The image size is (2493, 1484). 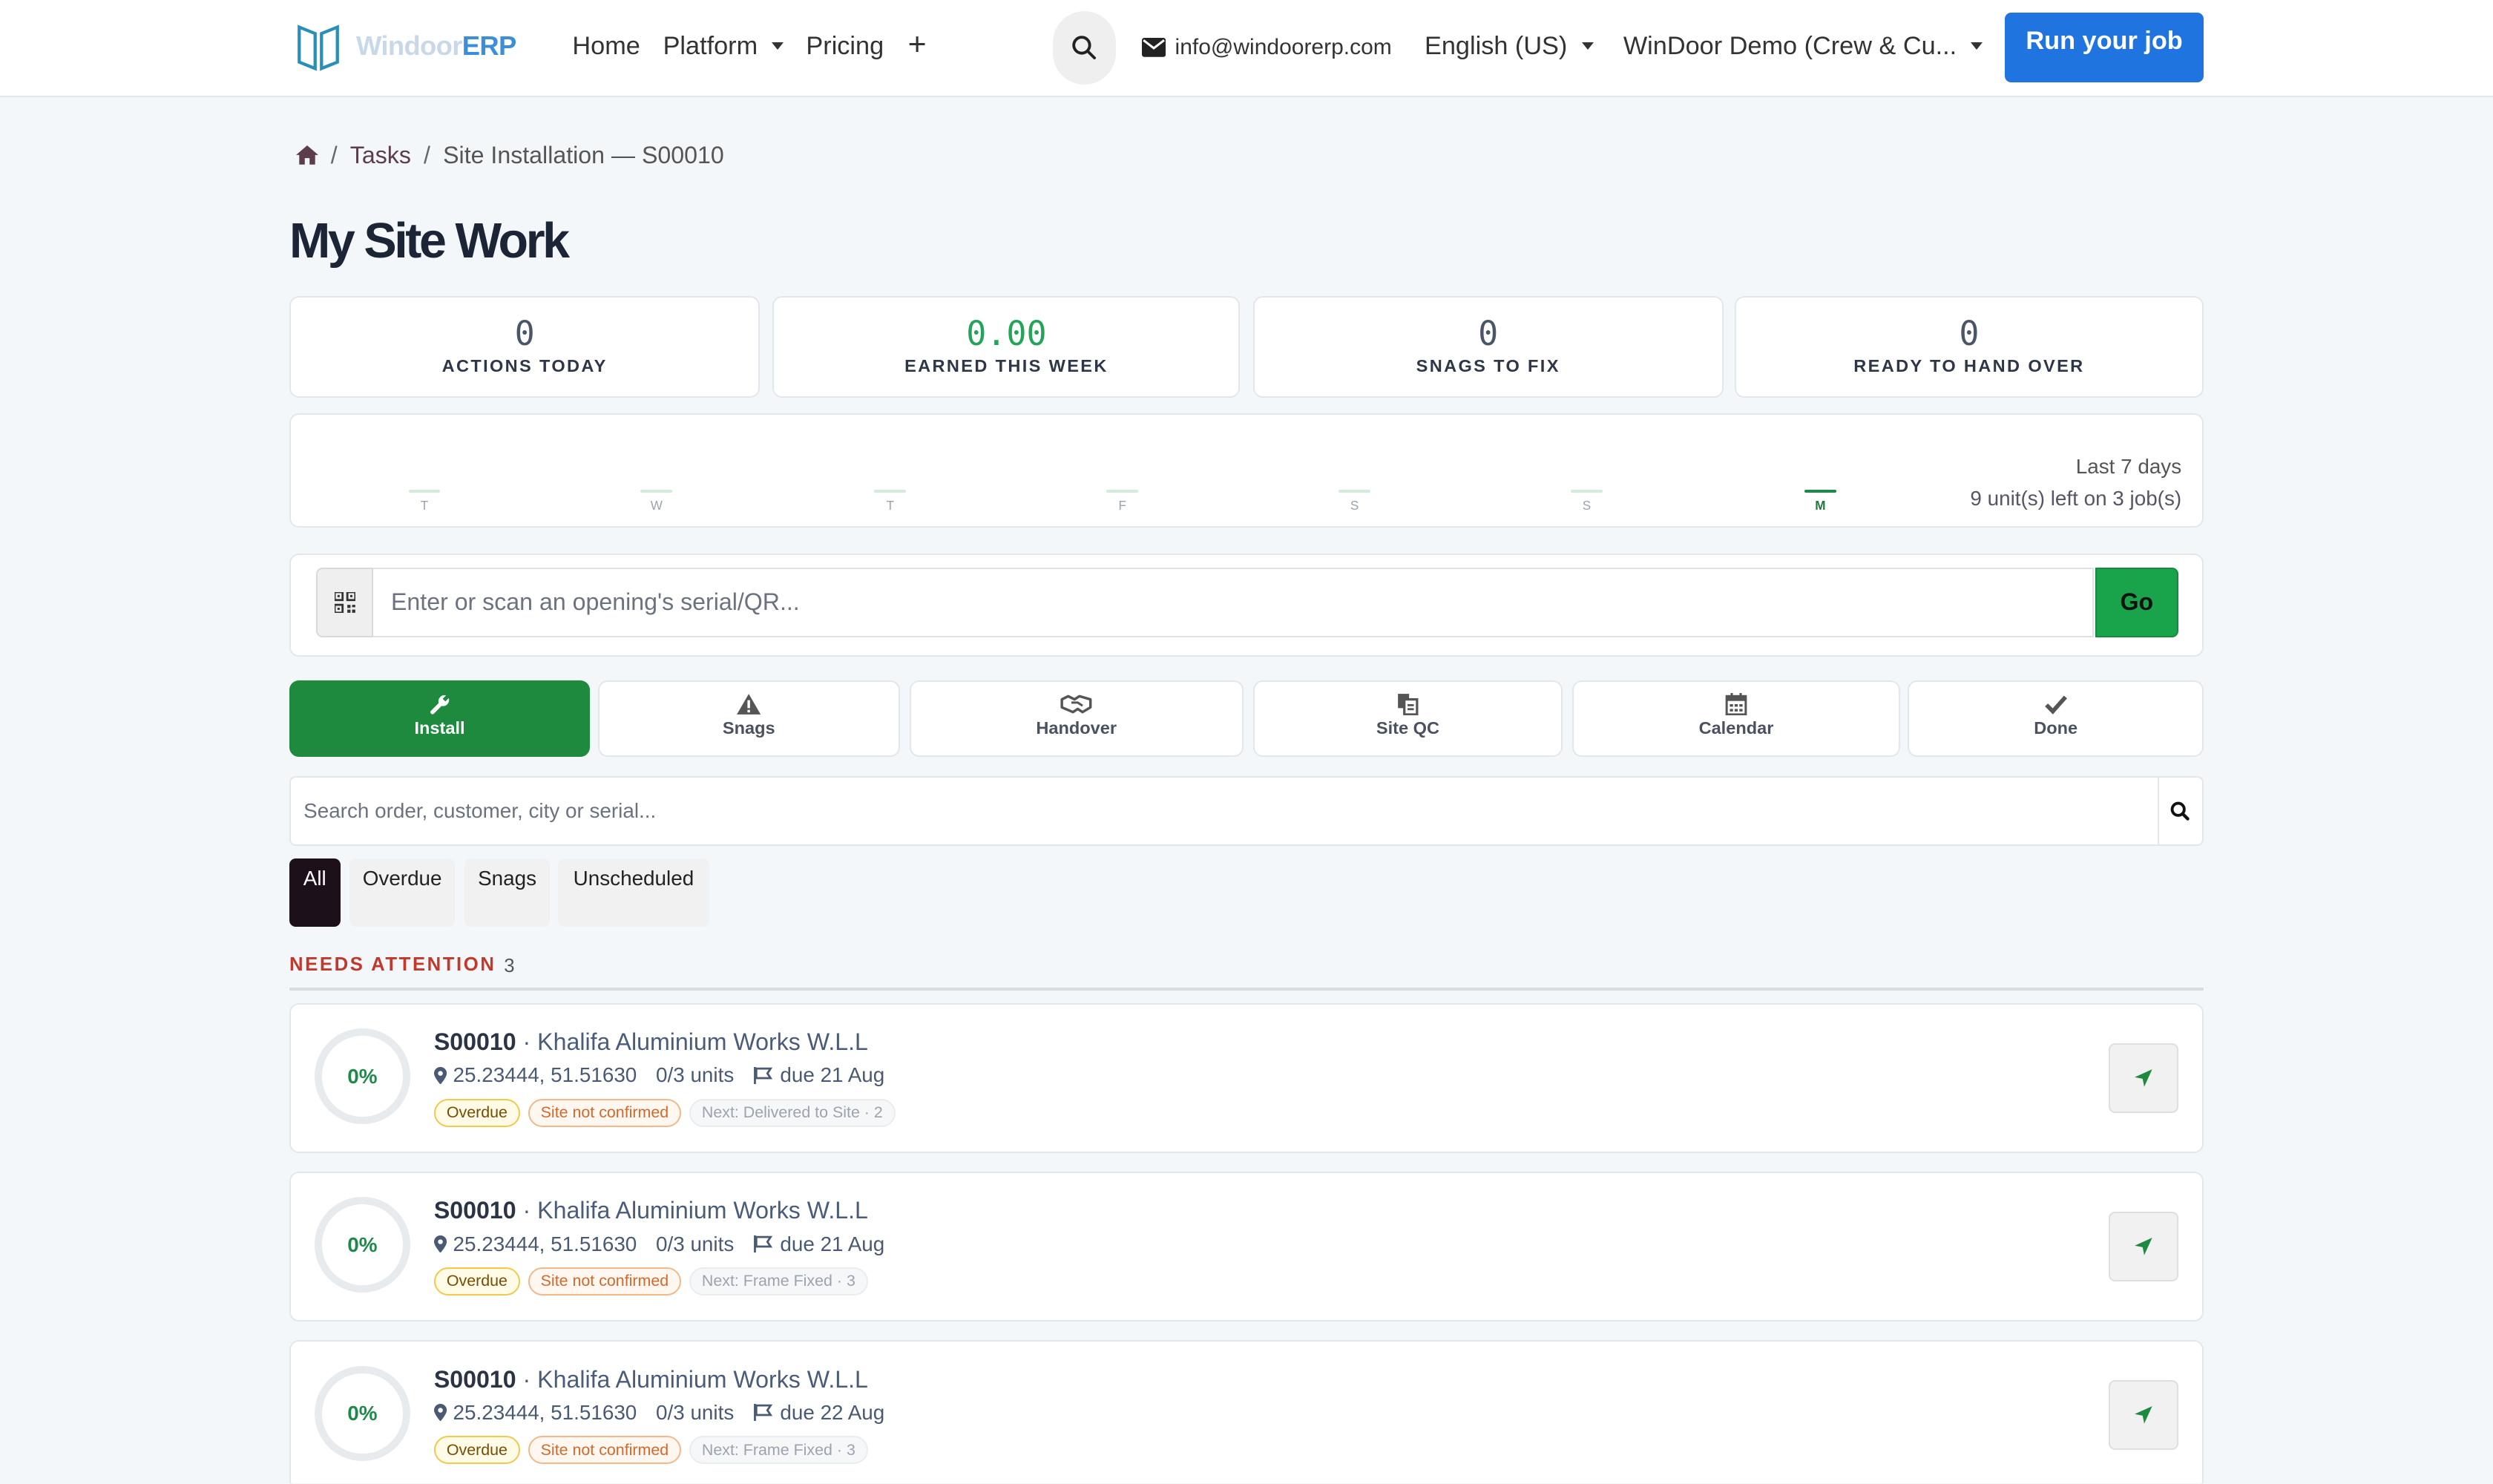 What do you see at coordinates (435, 46) in the screenshot?
I see `logo-text: WindoorERP` at bounding box center [435, 46].